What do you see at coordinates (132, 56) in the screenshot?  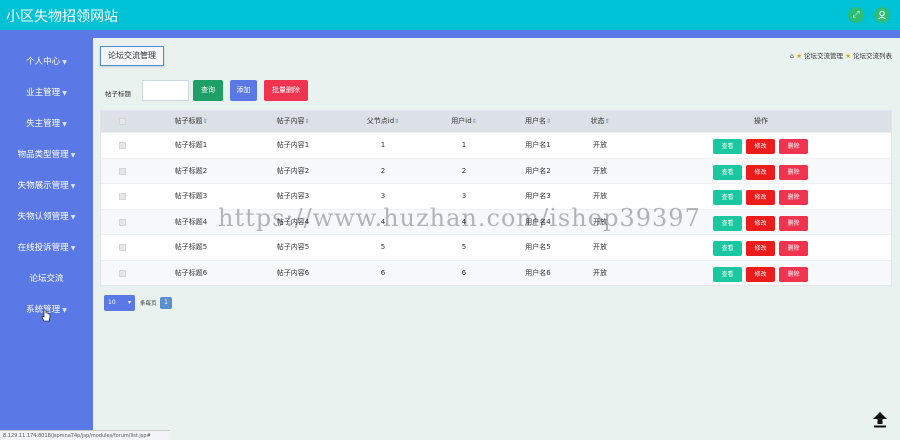 I see `page-tag: 论坛交流管理` at bounding box center [132, 56].